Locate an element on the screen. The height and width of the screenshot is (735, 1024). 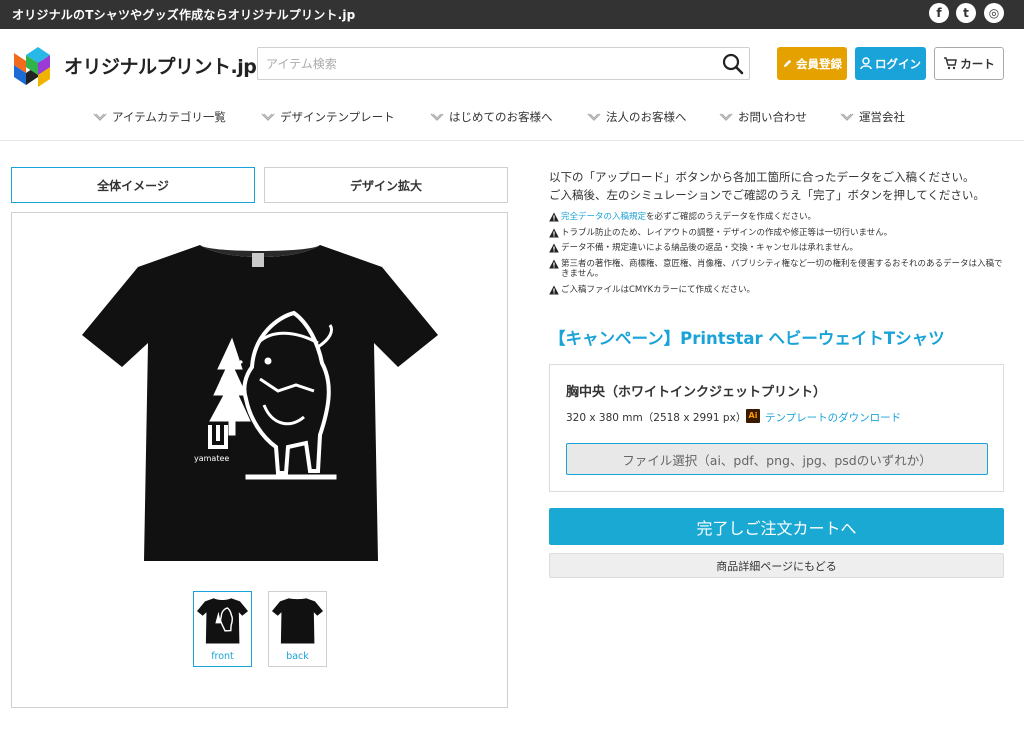
nav-item-categories: アイテムカテゴリ一覧 is located at coordinates (159, 117).